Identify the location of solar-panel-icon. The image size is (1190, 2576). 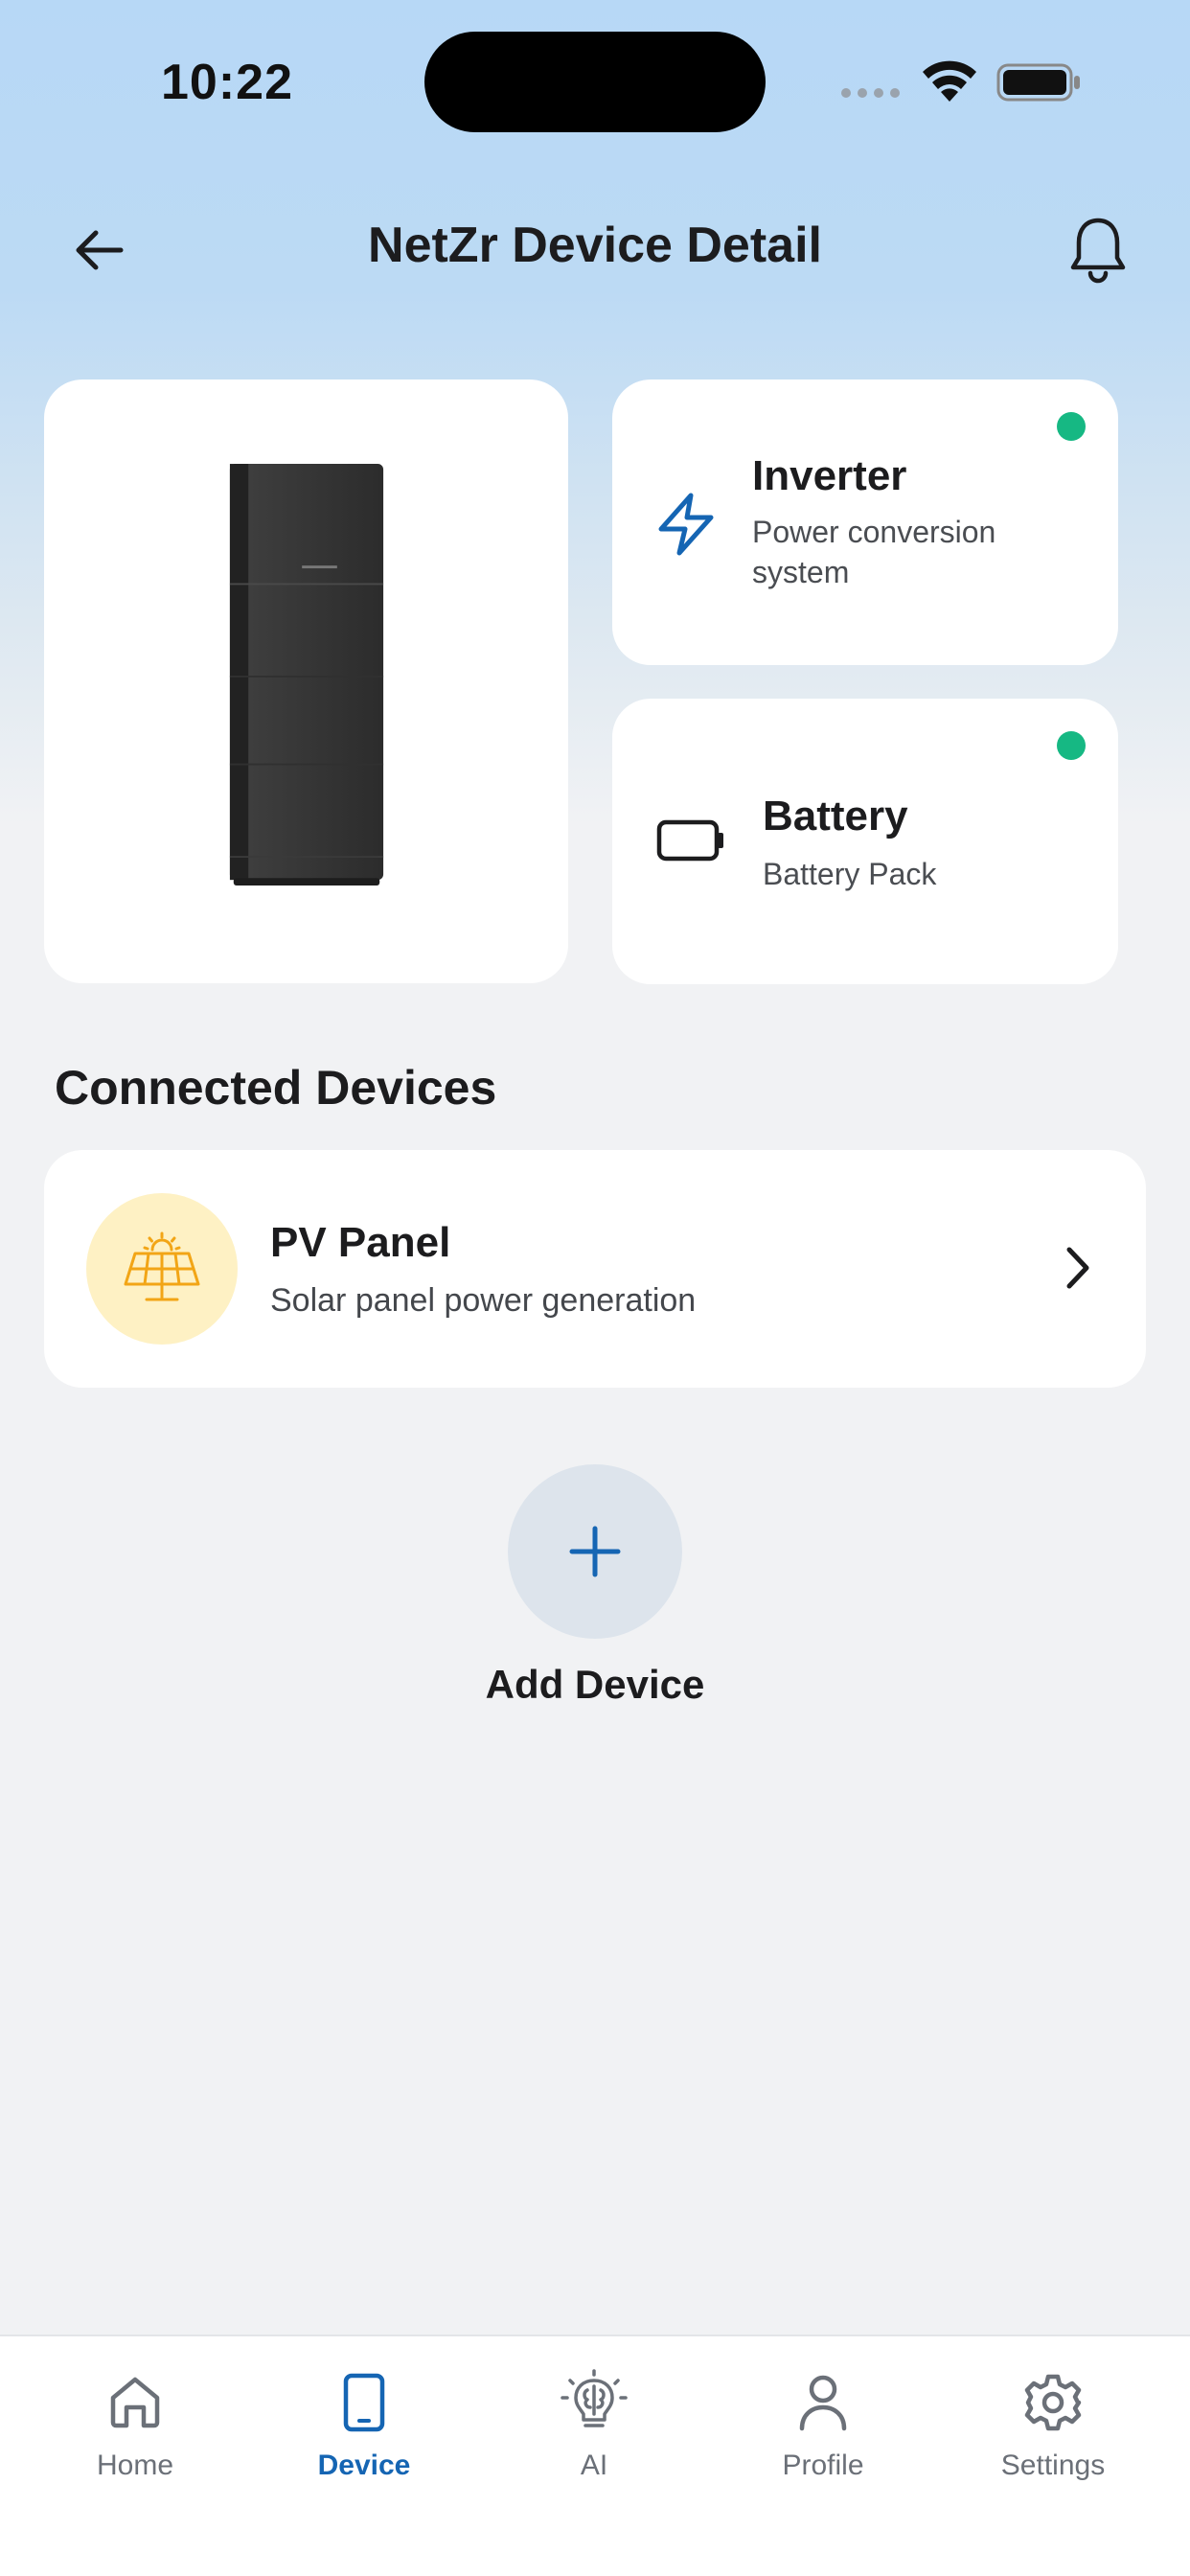
(162, 1266).